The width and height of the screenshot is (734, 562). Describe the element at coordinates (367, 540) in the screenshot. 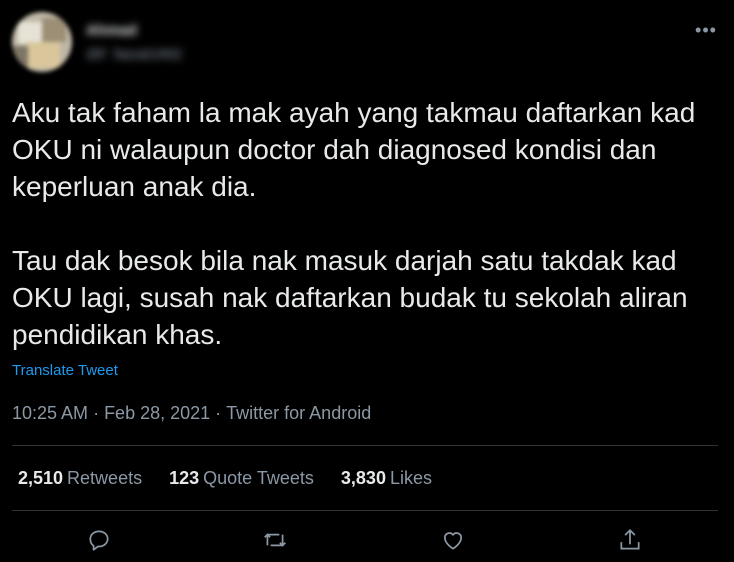

I see `tweet-actions` at that location.